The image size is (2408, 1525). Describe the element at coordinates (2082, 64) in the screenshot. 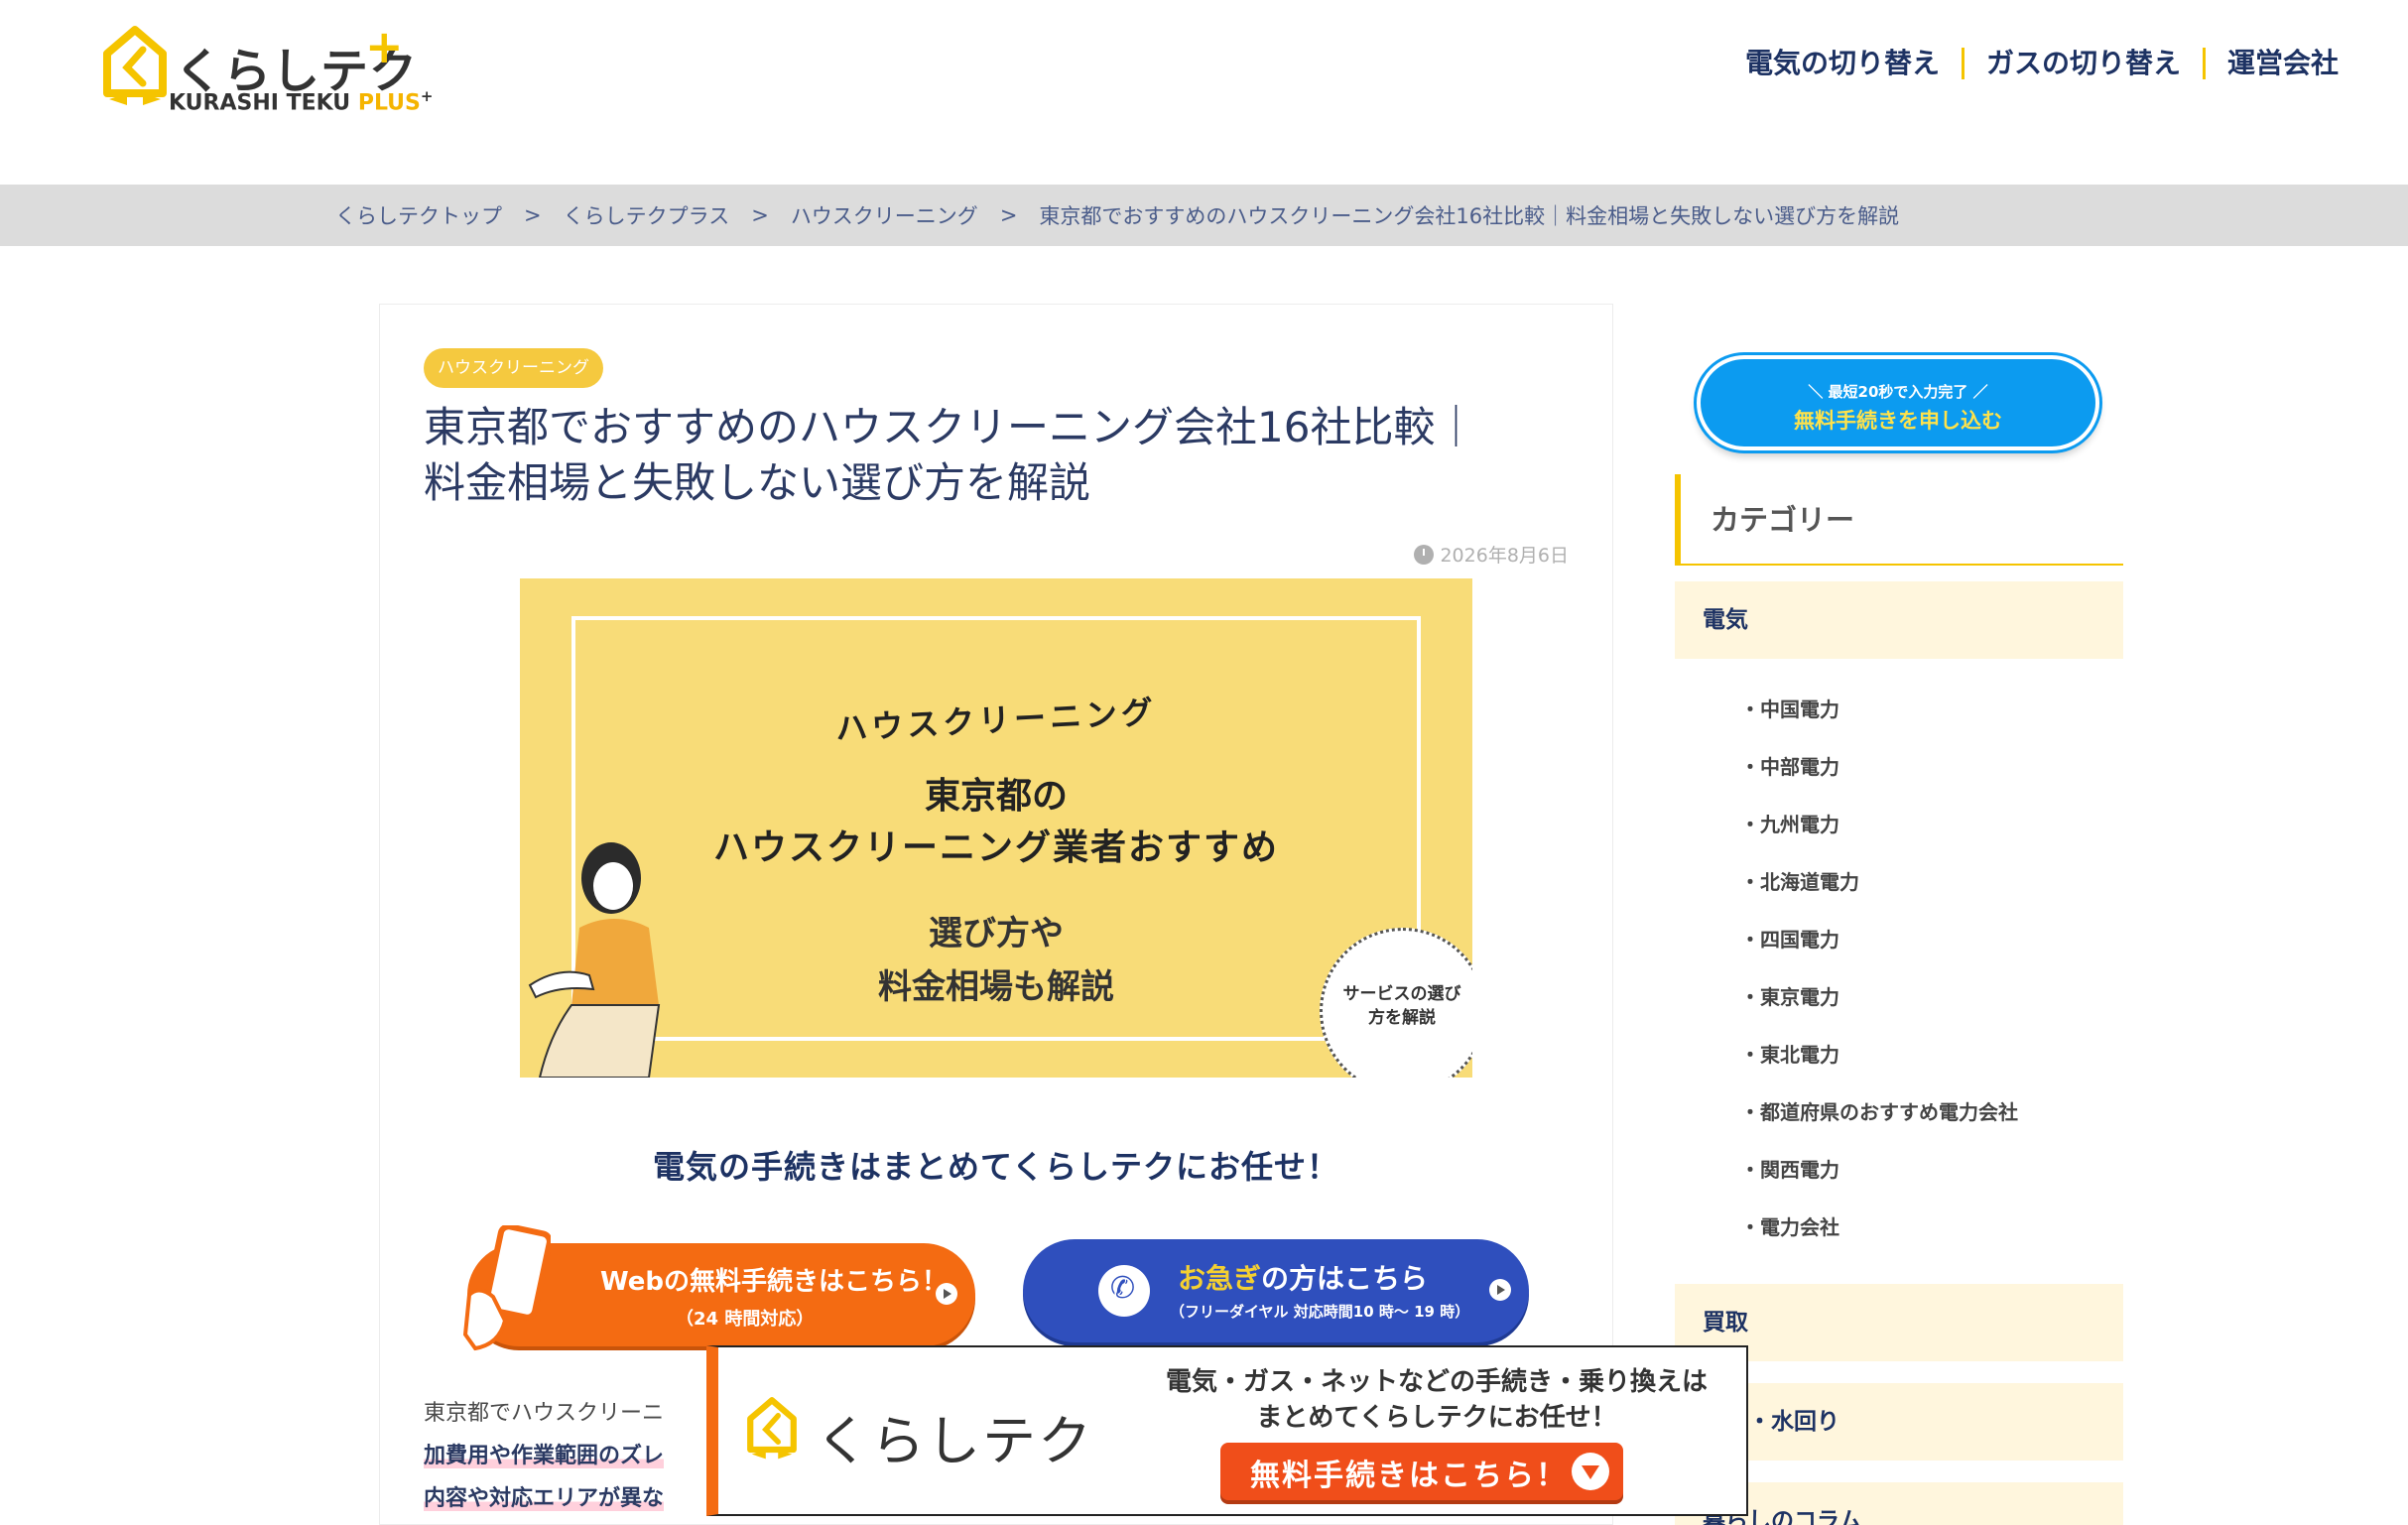

I see `nav-gas: ガスの切り替え` at that location.